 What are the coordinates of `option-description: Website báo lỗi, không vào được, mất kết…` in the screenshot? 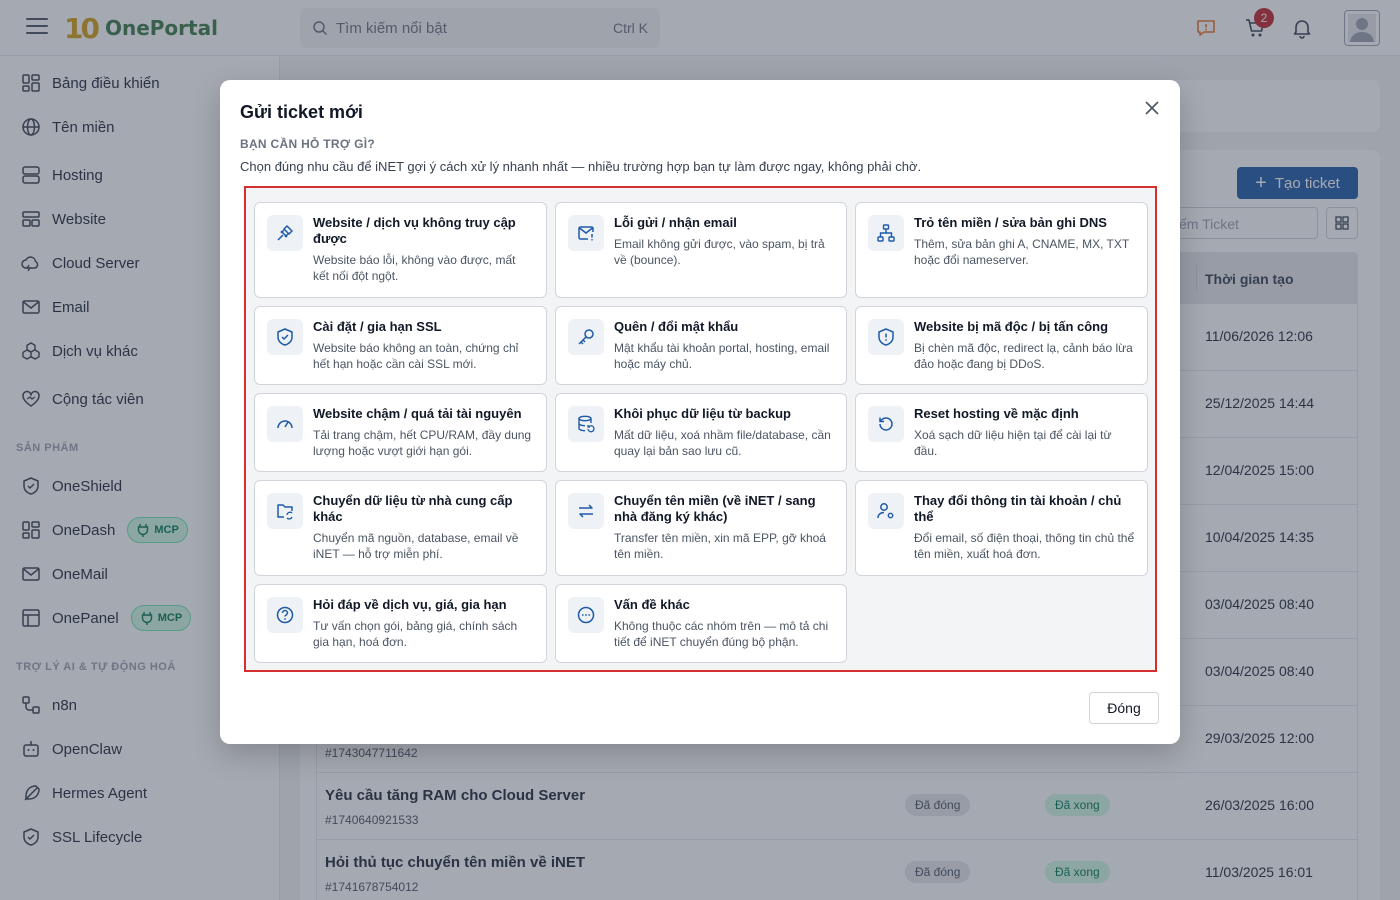 It's located at (414, 268).